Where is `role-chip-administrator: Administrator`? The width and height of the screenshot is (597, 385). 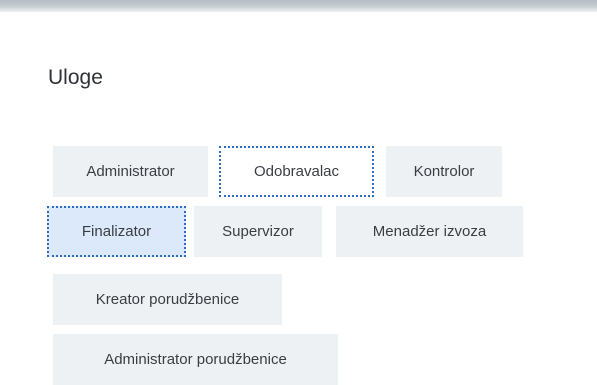 role-chip-administrator: Administrator is located at coordinates (130, 171).